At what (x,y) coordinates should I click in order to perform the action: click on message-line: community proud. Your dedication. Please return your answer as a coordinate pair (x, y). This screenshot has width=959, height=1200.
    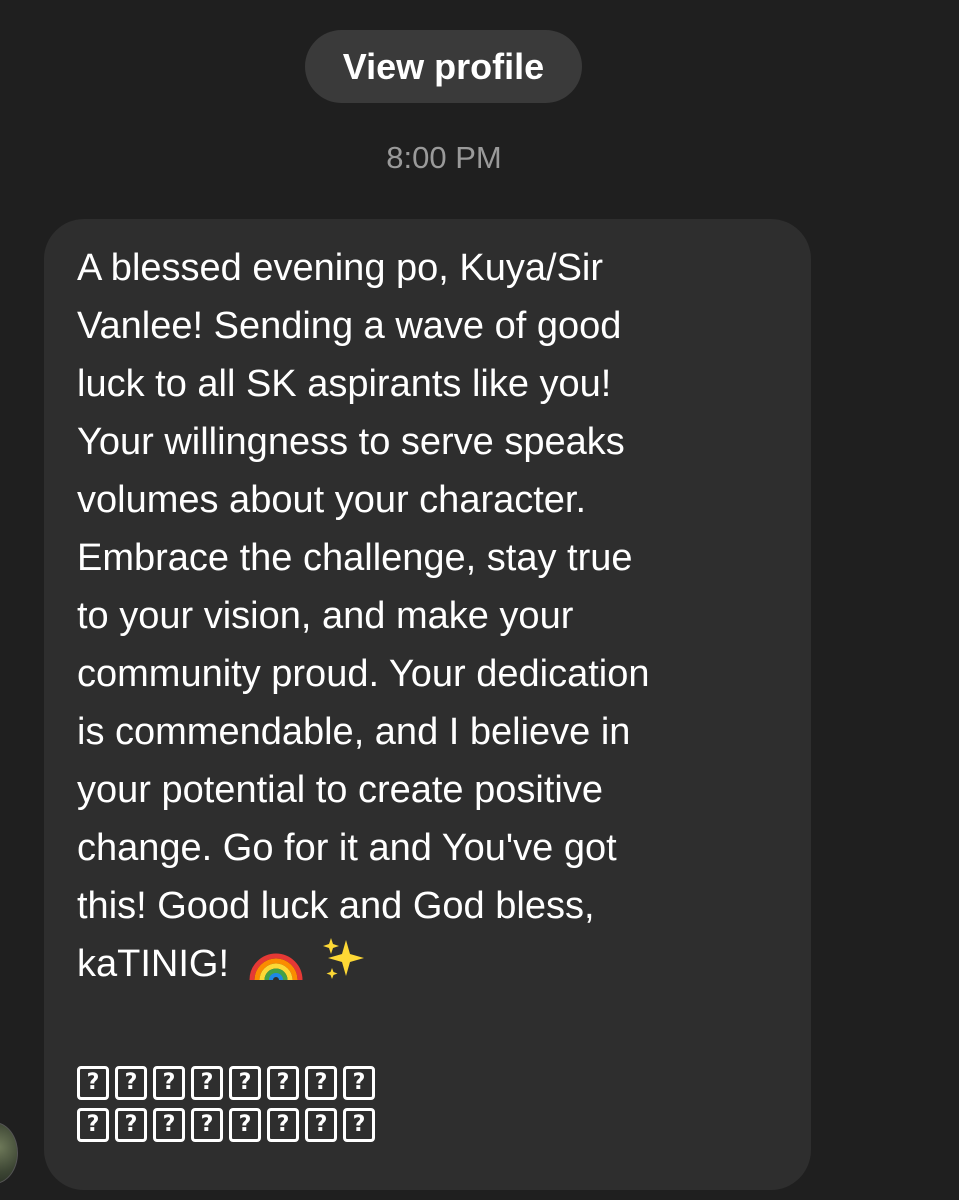
    Looking at the image, I should click on (363, 674).